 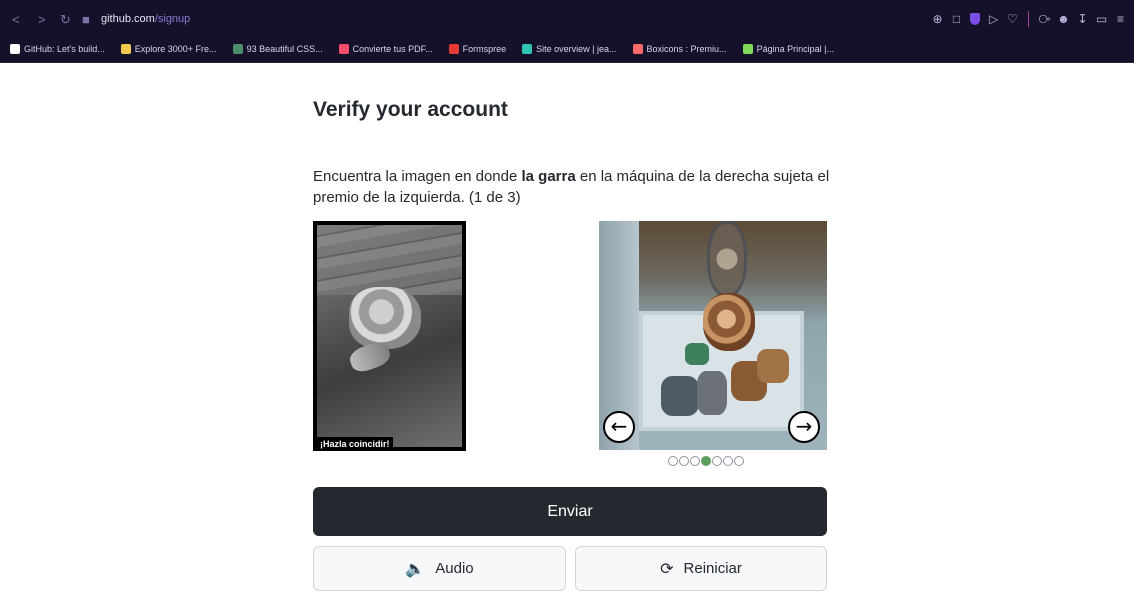 I want to click on page-title: Verify your account, so click(x=410, y=109).